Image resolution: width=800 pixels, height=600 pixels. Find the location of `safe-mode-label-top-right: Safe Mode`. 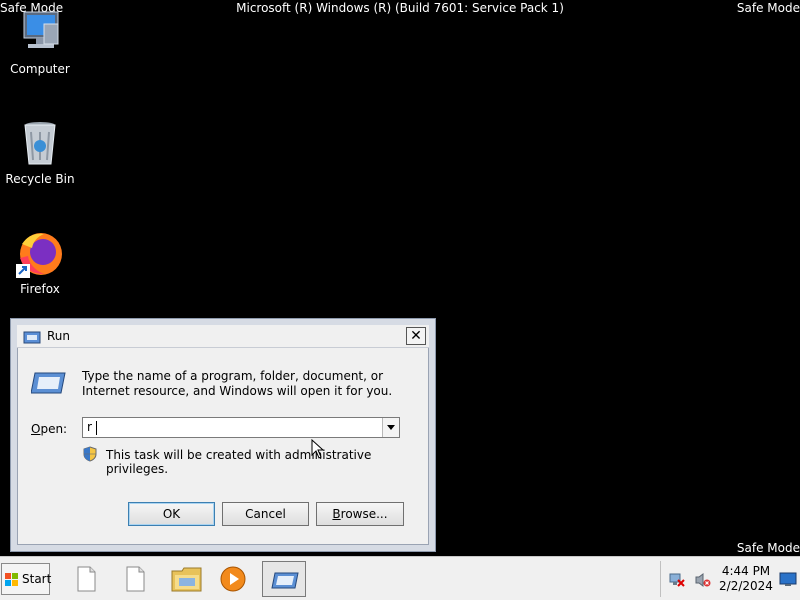

safe-mode-label-top-right: Safe Mode is located at coordinates (768, 8).